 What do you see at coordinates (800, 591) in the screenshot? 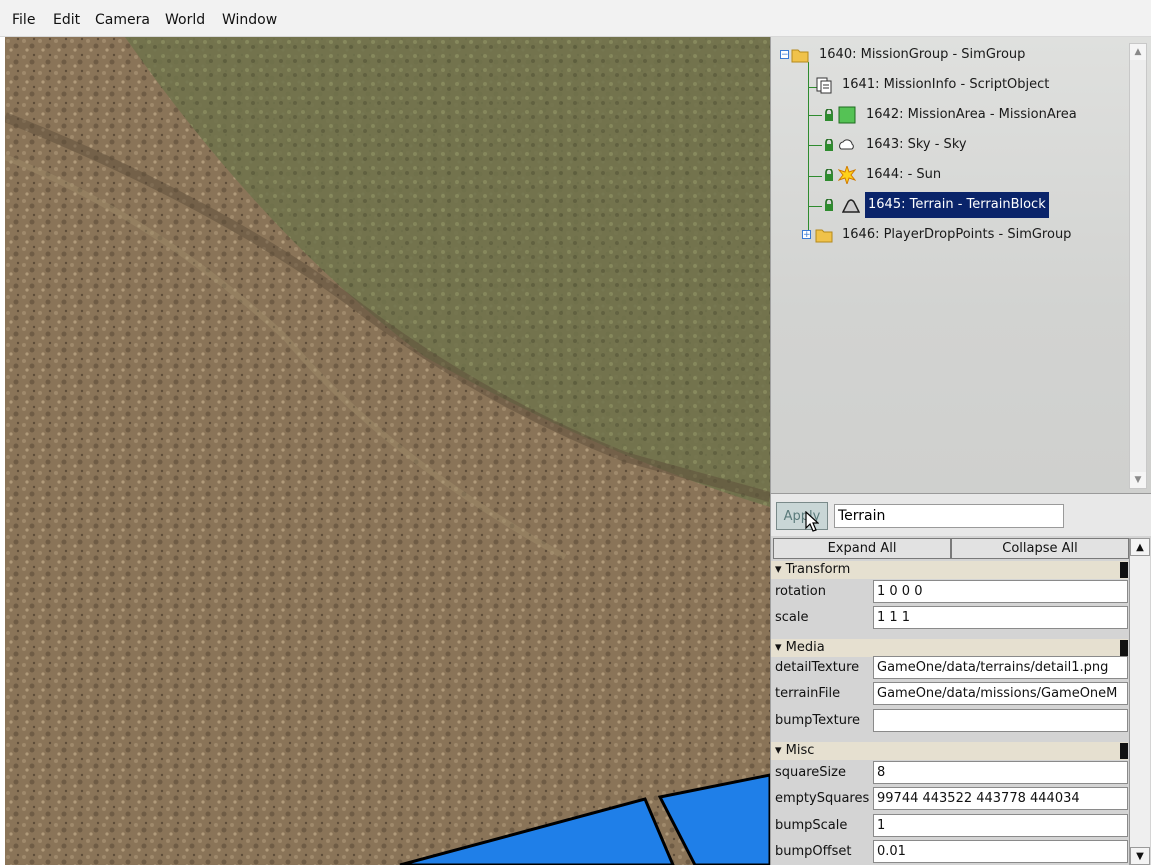
I see `field-label: rotation` at bounding box center [800, 591].